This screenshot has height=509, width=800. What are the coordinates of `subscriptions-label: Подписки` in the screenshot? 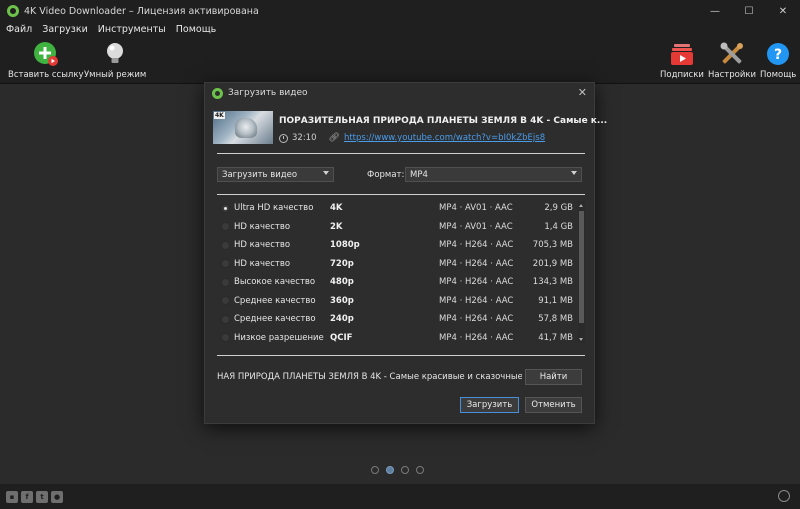 It's located at (682, 75).